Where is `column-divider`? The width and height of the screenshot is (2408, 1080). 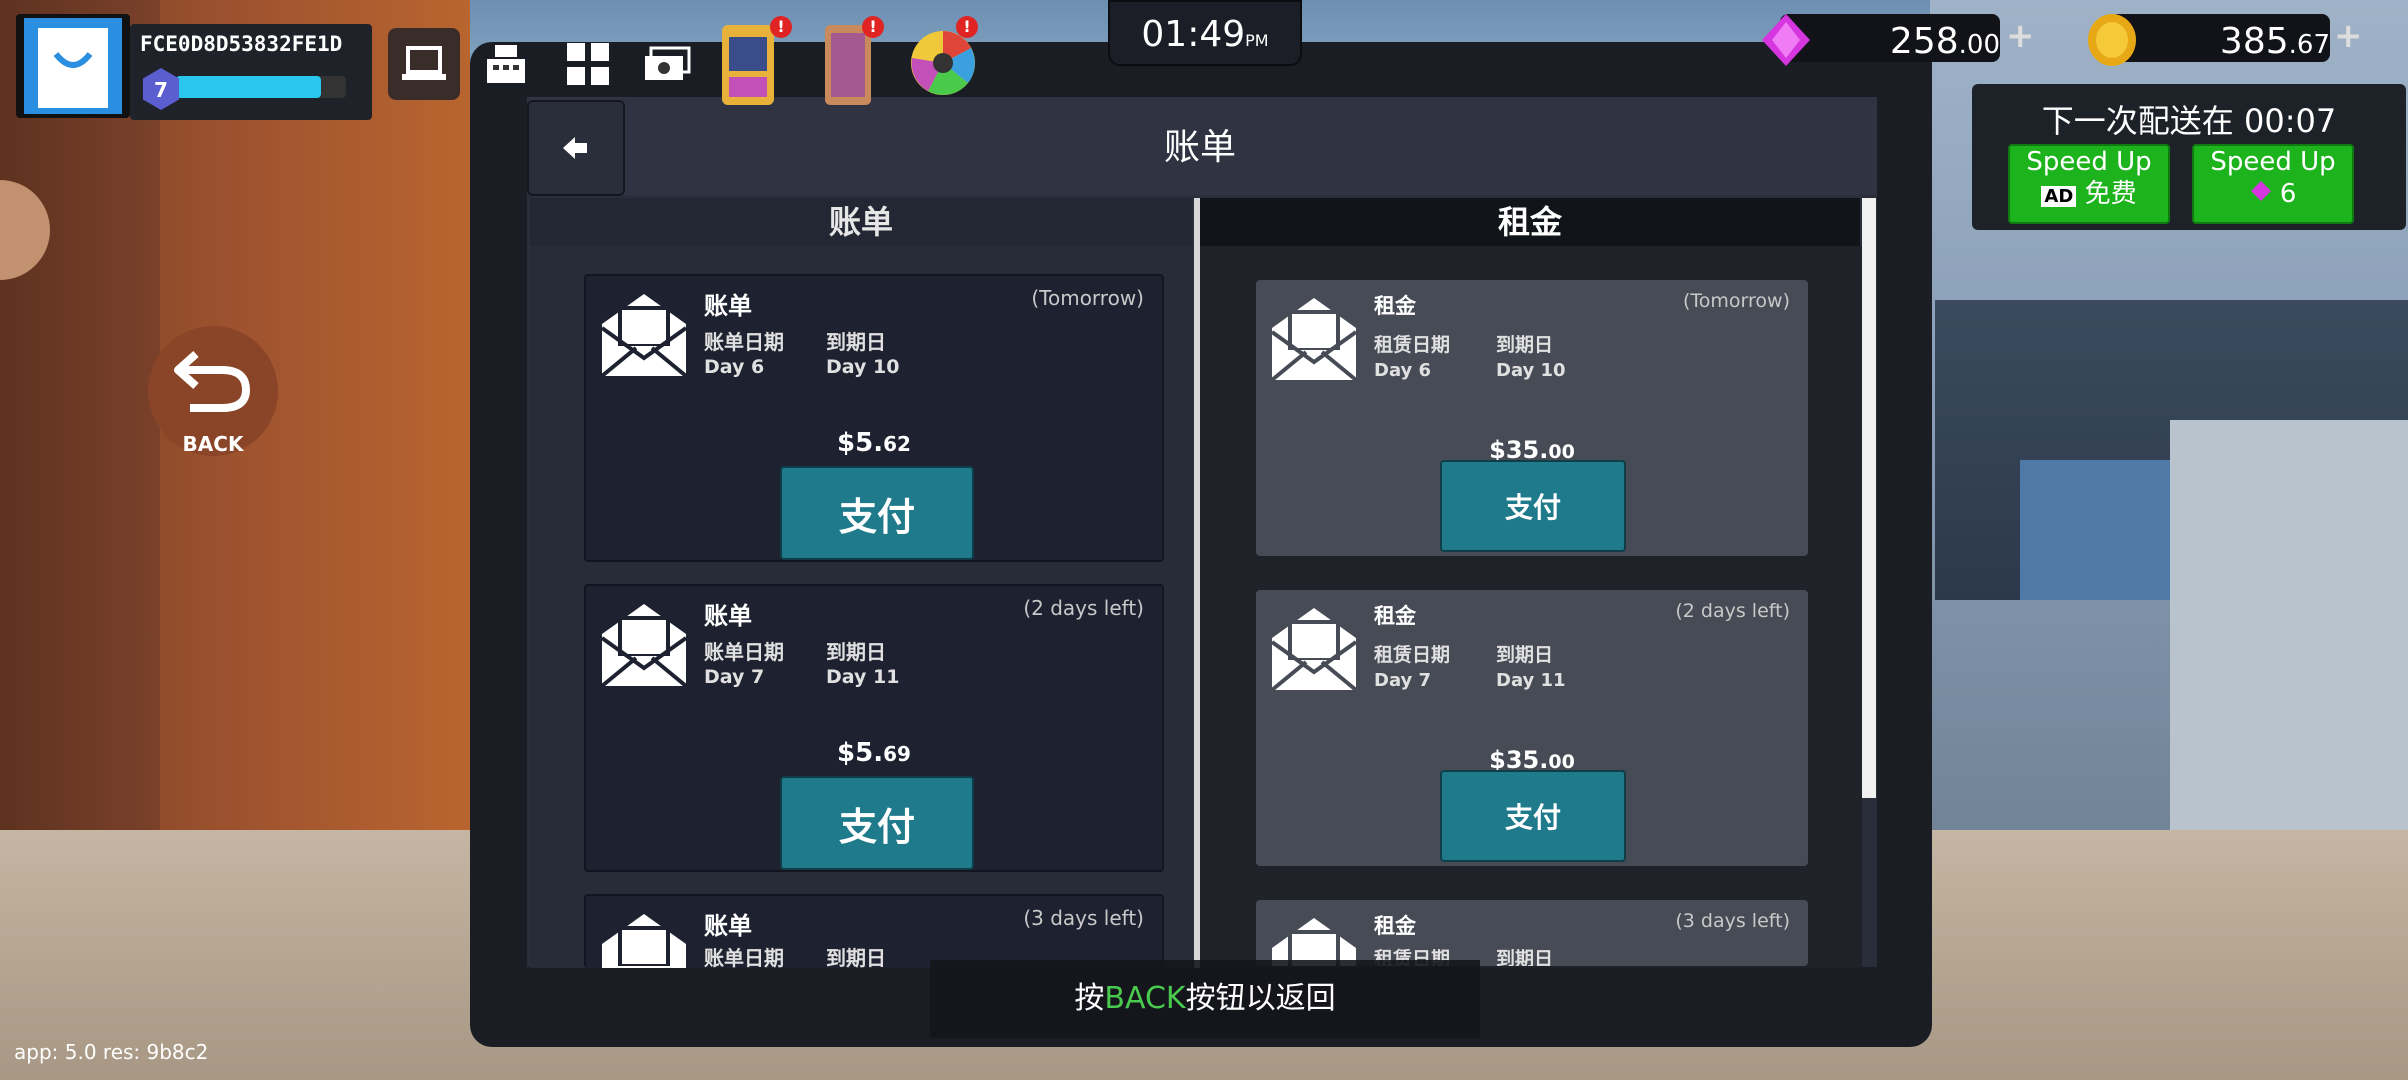 column-divider is located at coordinates (1197, 583).